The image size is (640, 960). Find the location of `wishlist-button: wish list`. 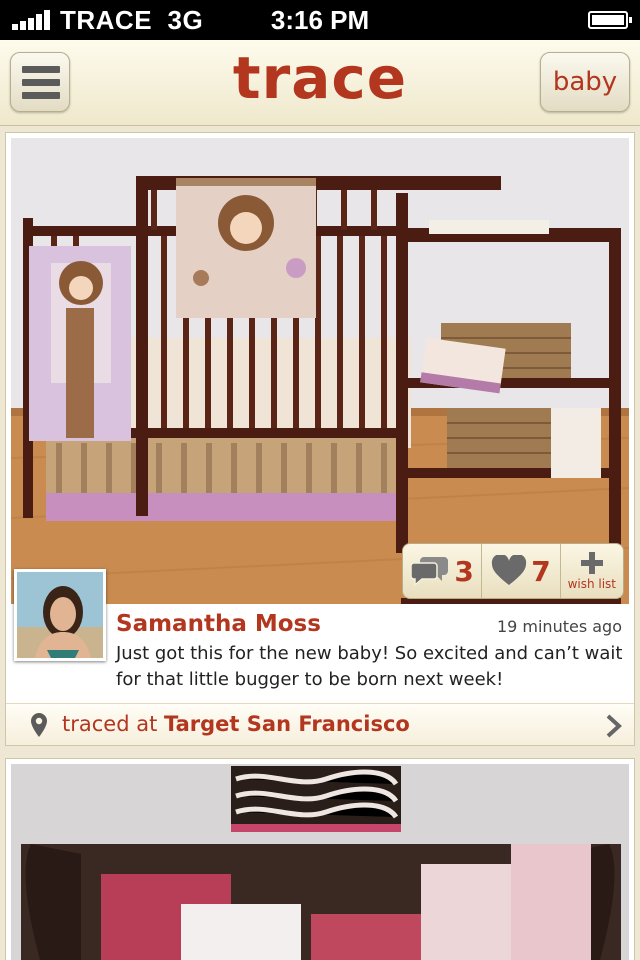

wishlist-button: wish list is located at coordinates (591, 571).